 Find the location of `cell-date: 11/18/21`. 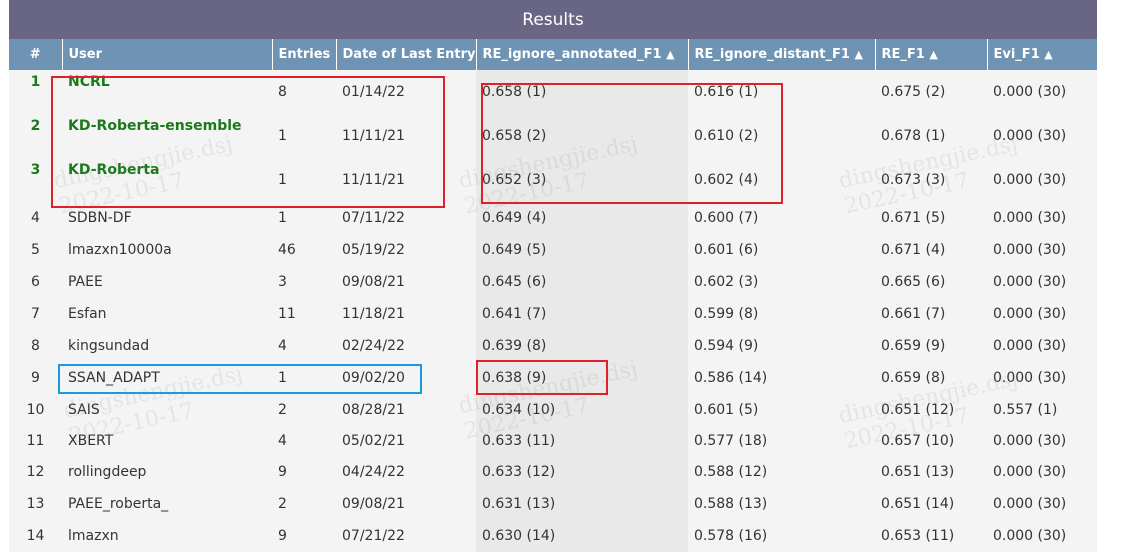

cell-date: 11/18/21 is located at coordinates (406, 314).